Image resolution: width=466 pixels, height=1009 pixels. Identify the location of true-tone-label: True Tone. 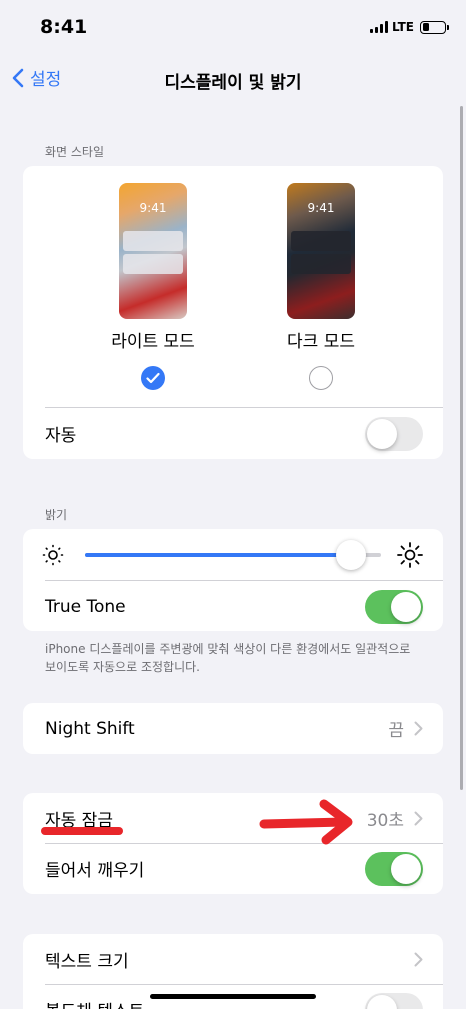
(85, 606).